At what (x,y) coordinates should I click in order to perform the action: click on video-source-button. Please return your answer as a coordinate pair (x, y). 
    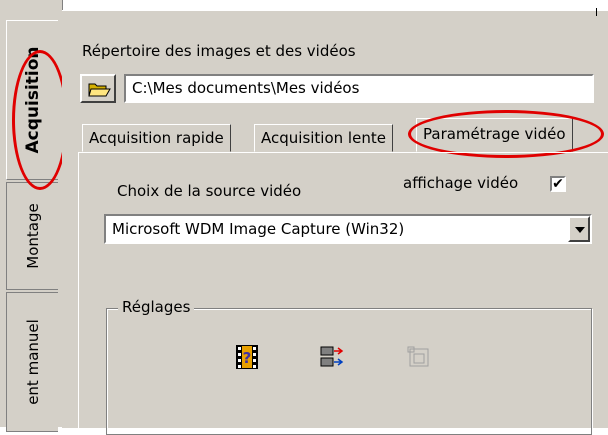
    Looking at the image, I should click on (331, 357).